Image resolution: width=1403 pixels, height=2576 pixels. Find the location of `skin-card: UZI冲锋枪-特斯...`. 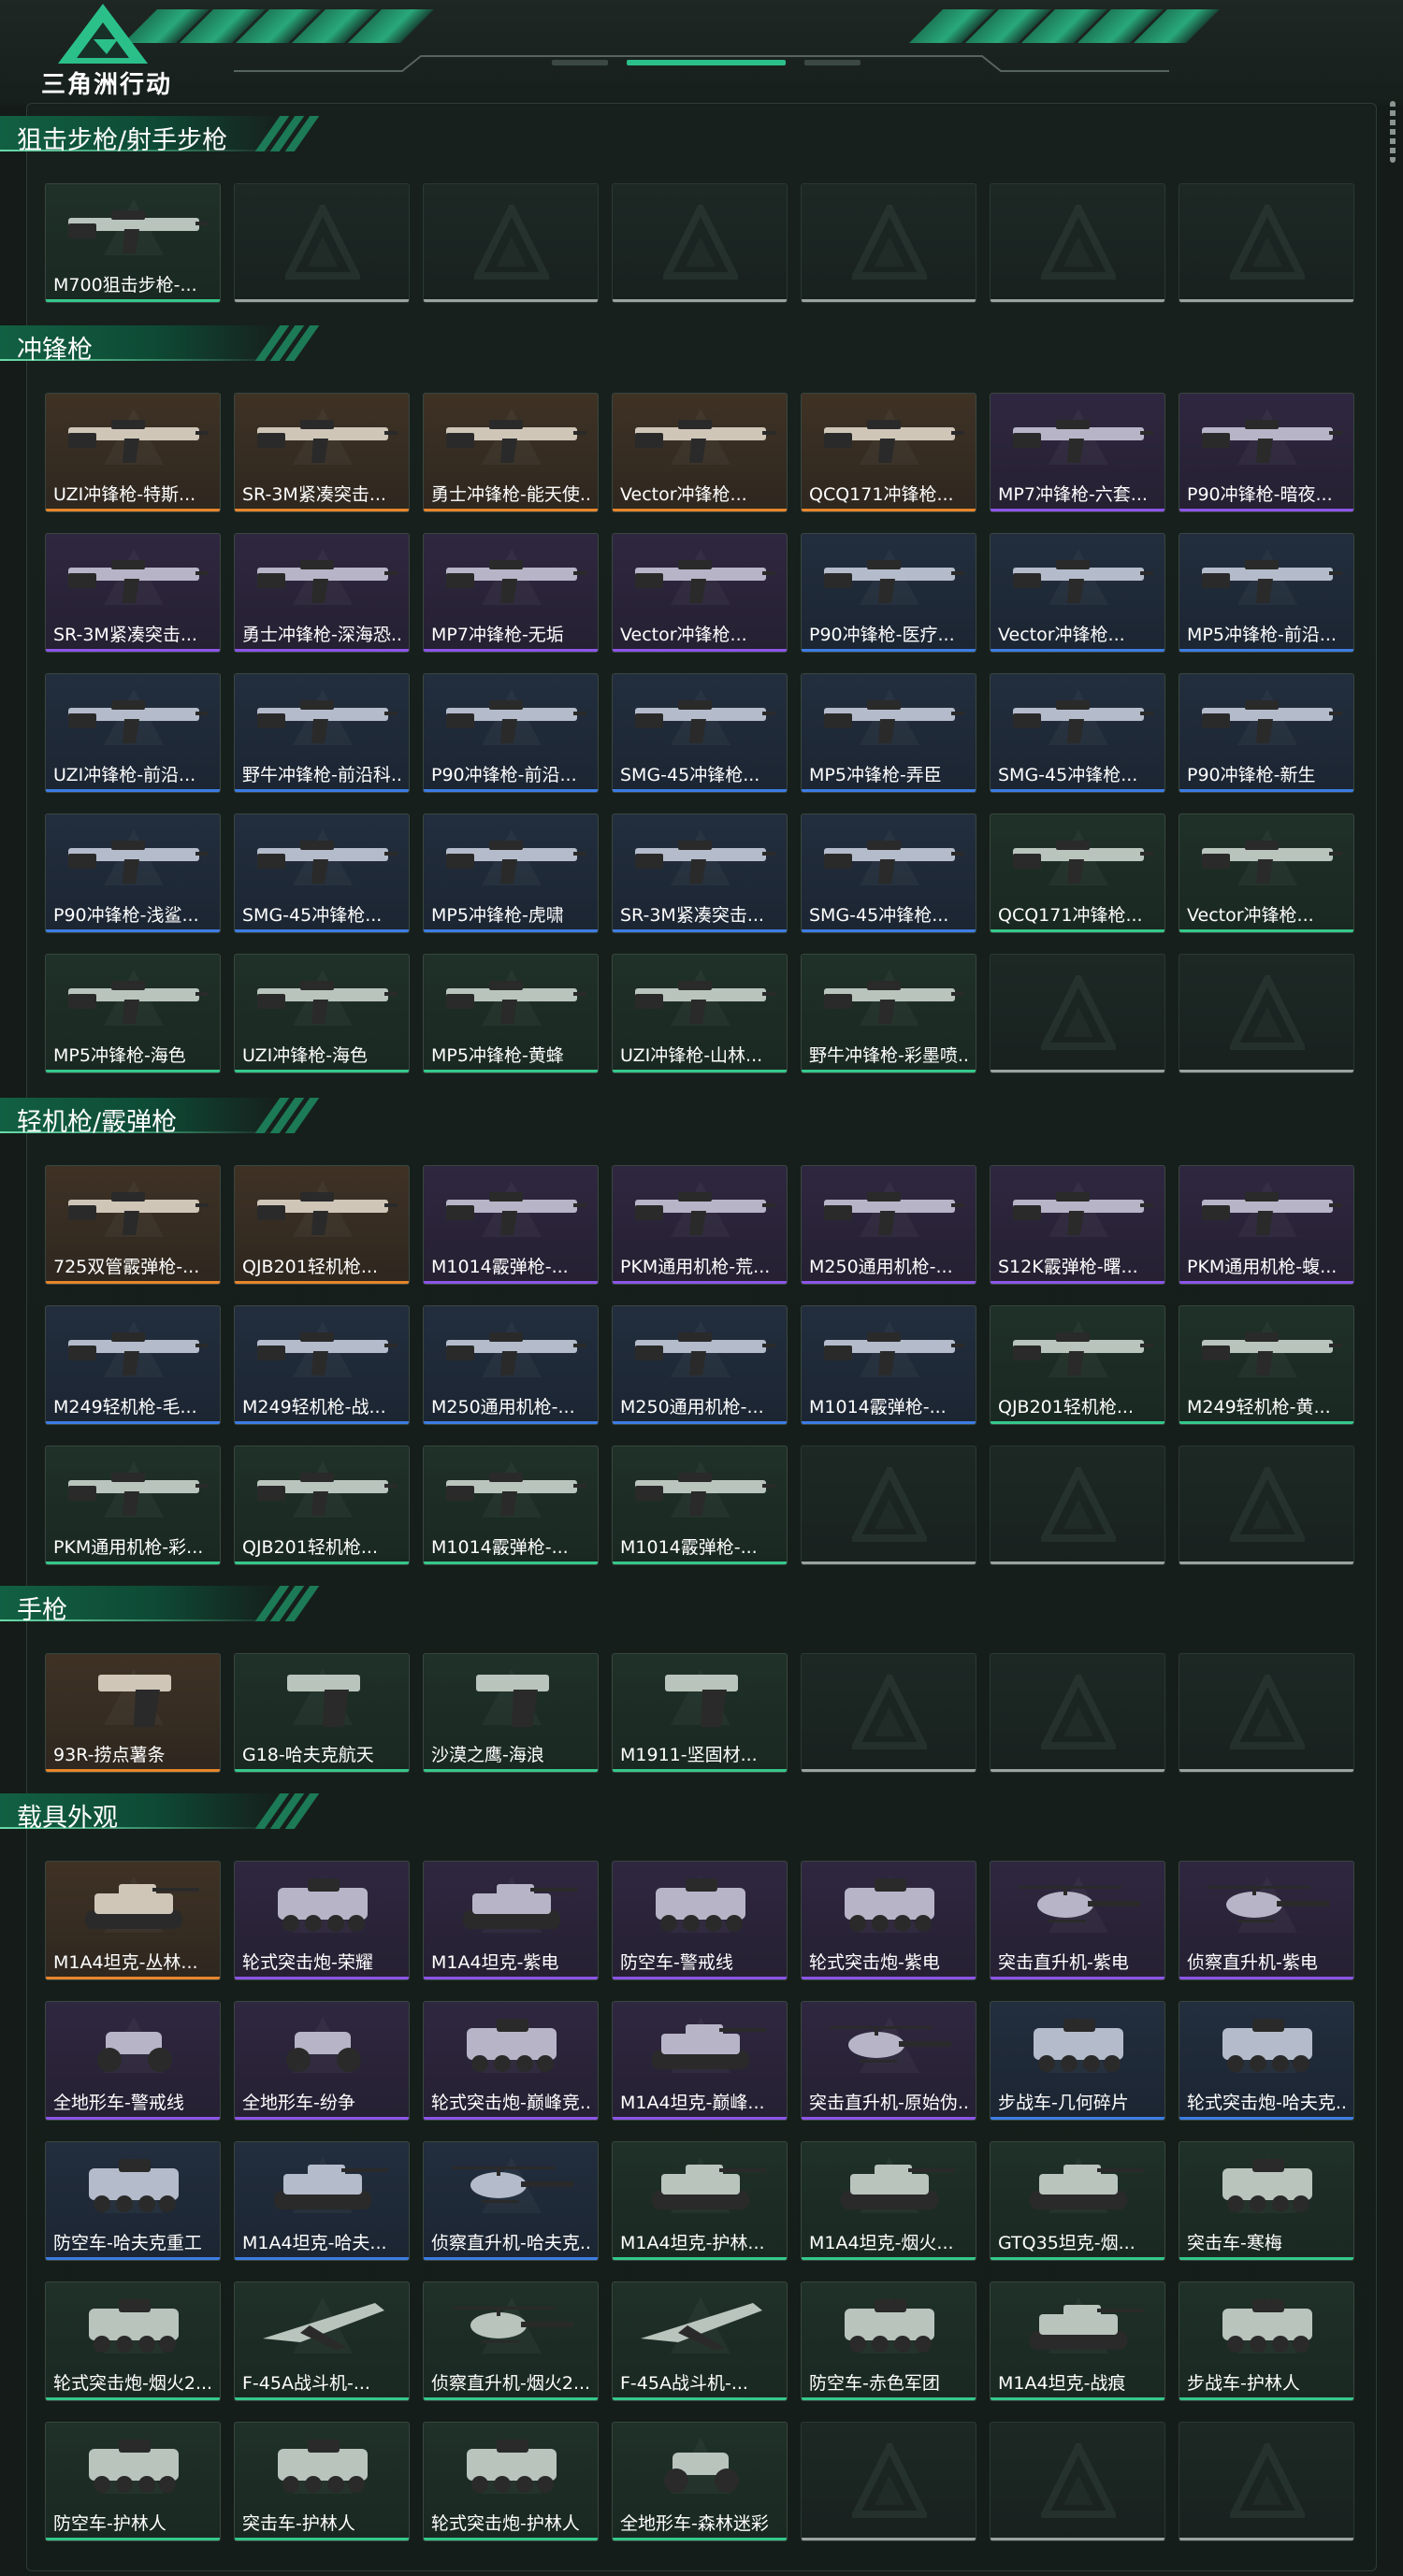

skin-card: UZI冲锋枪-特斯... is located at coordinates (133, 453).